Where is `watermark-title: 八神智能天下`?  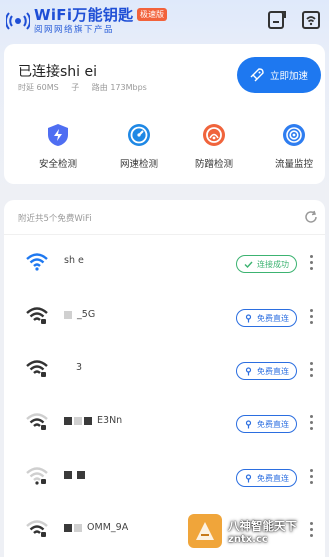
watermark-title: 八神智能天下 is located at coordinates (262, 525).